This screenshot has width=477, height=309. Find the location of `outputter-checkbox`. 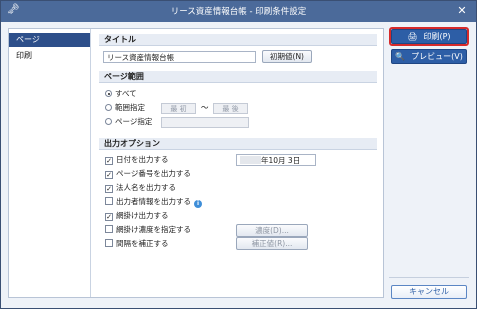

outputter-checkbox is located at coordinates (109, 201).